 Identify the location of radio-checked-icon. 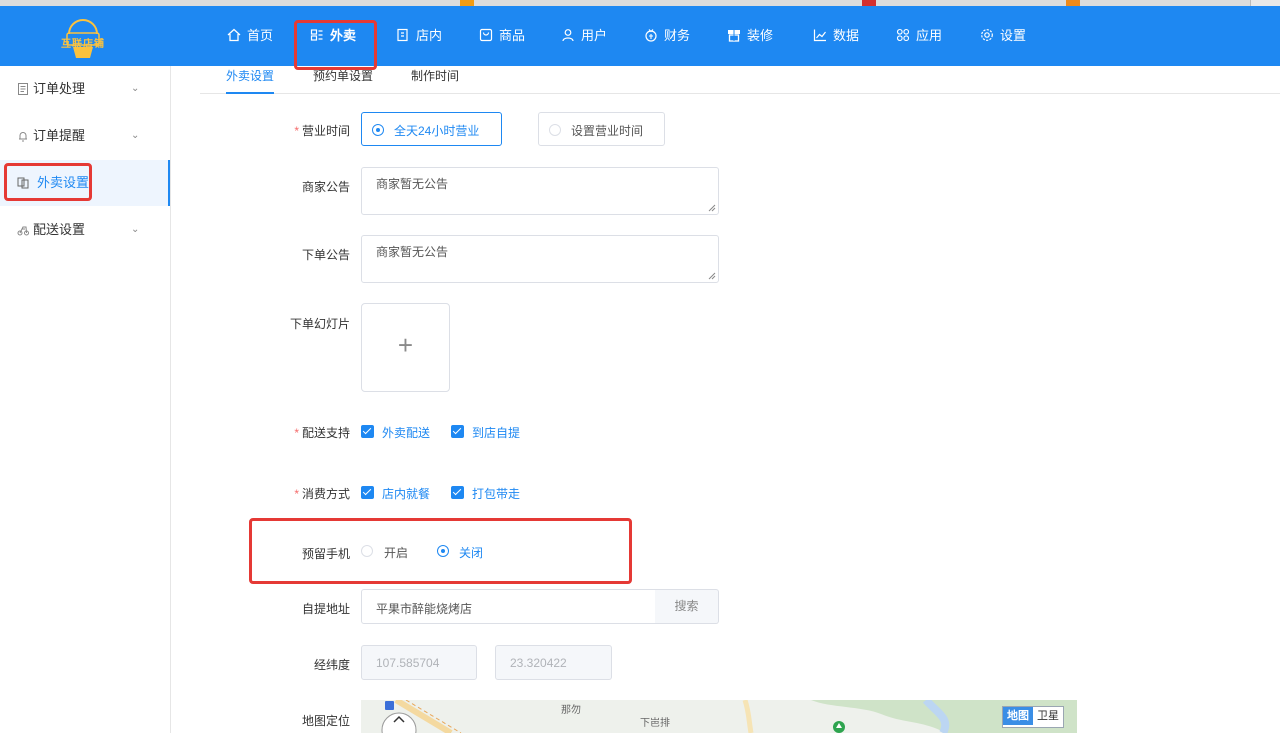
(378, 130).